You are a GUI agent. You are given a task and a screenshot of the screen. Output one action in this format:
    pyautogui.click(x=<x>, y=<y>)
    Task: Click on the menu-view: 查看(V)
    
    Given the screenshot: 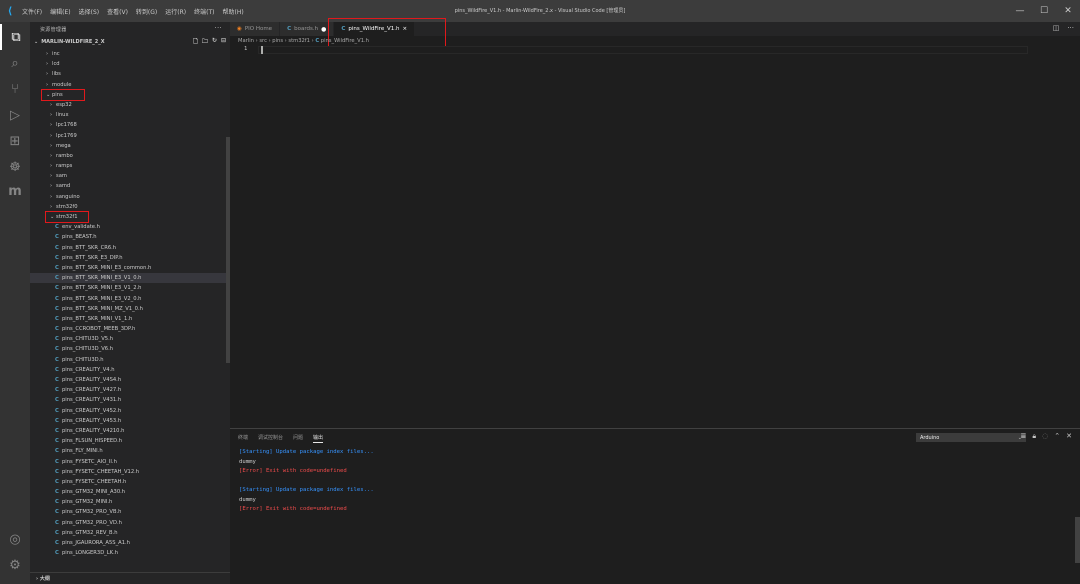 What is the action you would take?
    pyautogui.click(x=117, y=11)
    